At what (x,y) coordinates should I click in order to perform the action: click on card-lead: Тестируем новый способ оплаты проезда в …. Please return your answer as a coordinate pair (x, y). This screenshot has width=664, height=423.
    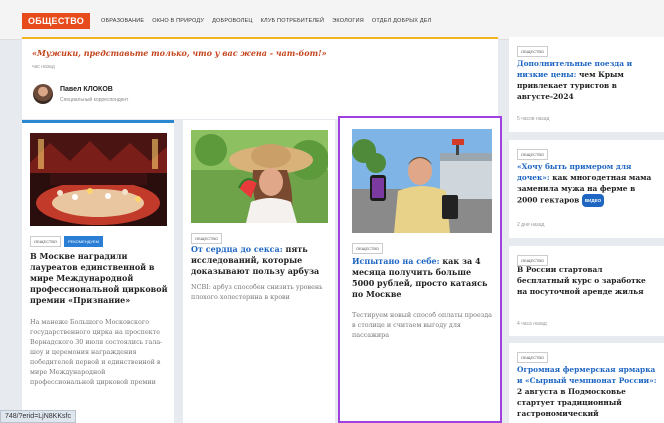
    Looking at the image, I should click on (422, 325).